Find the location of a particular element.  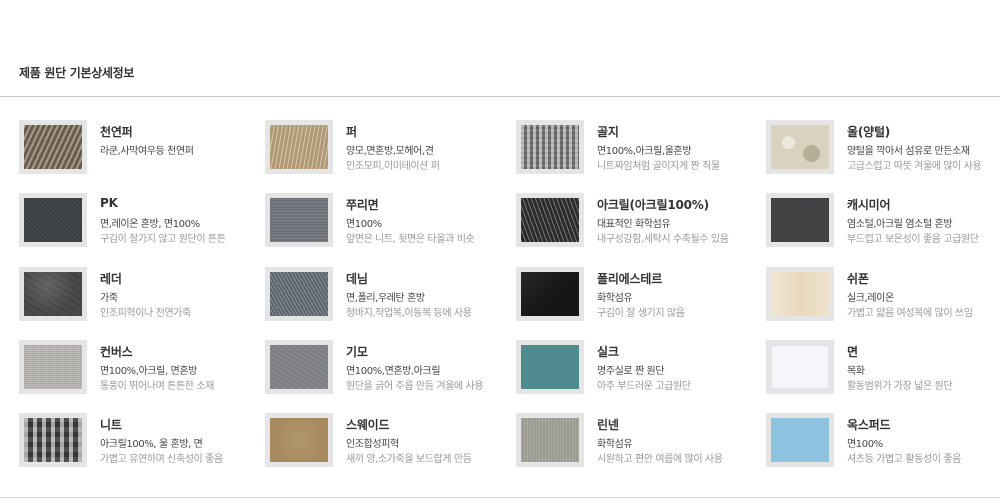

fabric-name: 울(양털) is located at coordinates (869, 132).